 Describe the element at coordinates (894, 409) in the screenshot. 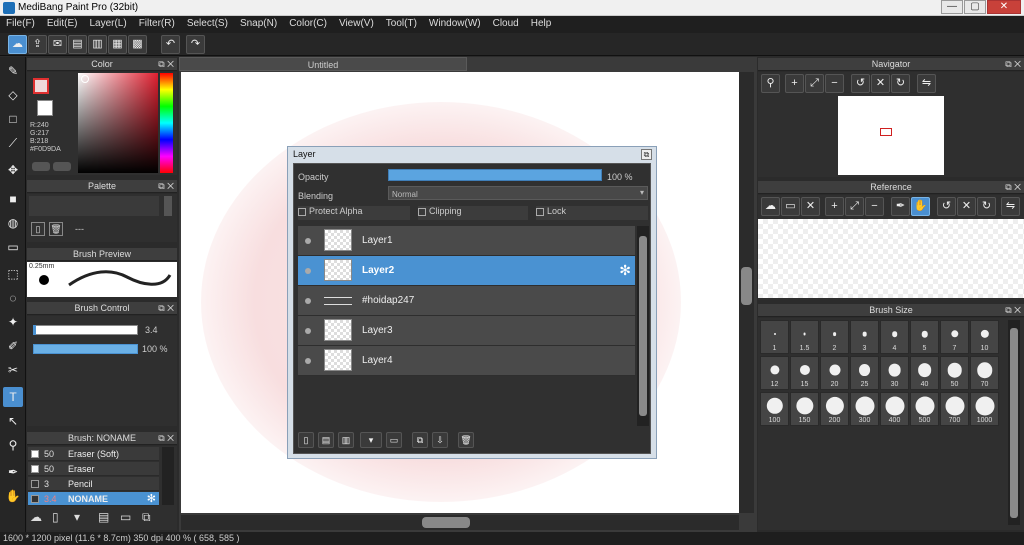

I see `brush-size-cell: 400` at that location.